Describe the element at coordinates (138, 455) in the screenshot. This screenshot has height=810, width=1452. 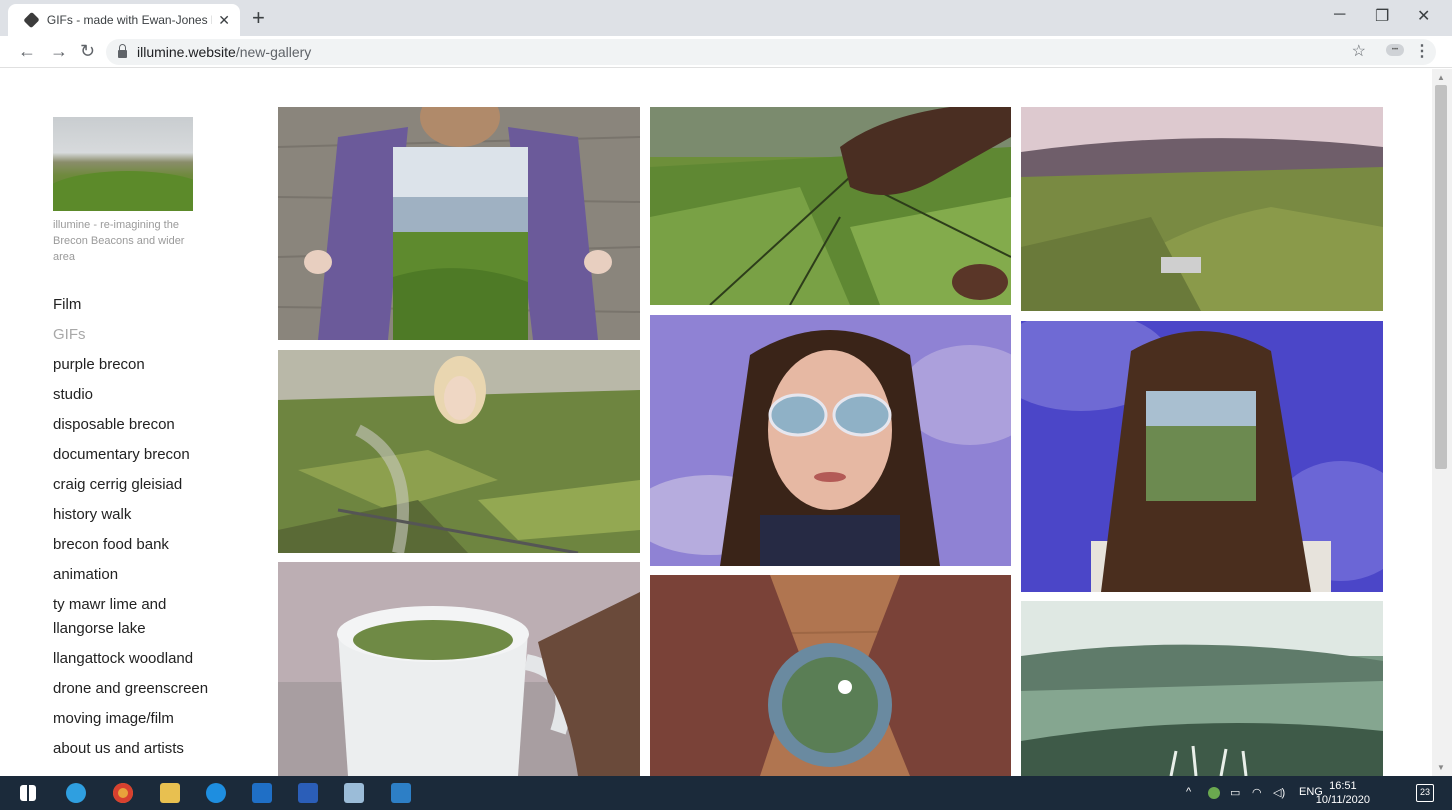
I see `sidebar-nav-item: documentary brecon` at that location.